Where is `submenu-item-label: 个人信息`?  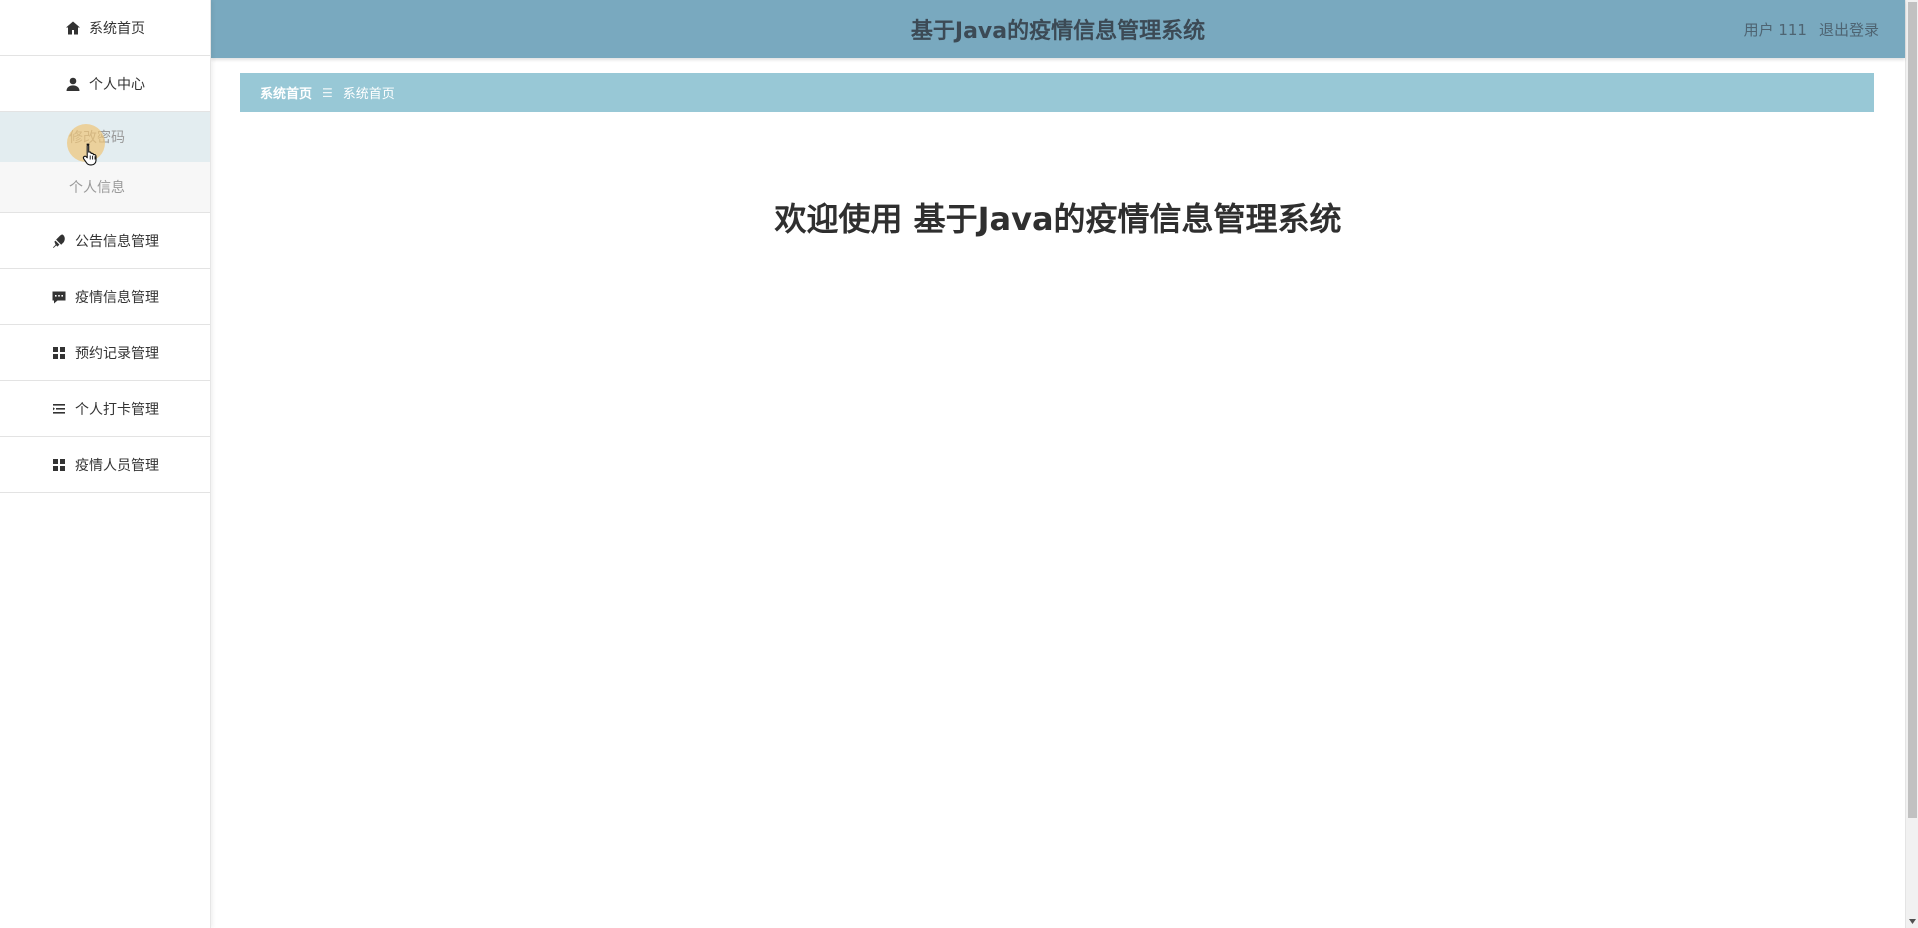
submenu-item-label: 个人信息 is located at coordinates (97, 188).